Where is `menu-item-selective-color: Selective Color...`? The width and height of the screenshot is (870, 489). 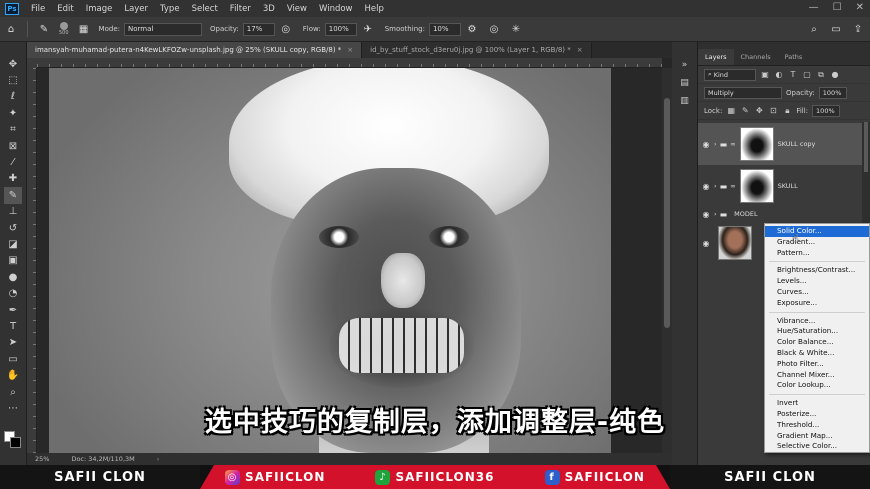 menu-item-selective-color: Selective Color... is located at coordinates (817, 446).